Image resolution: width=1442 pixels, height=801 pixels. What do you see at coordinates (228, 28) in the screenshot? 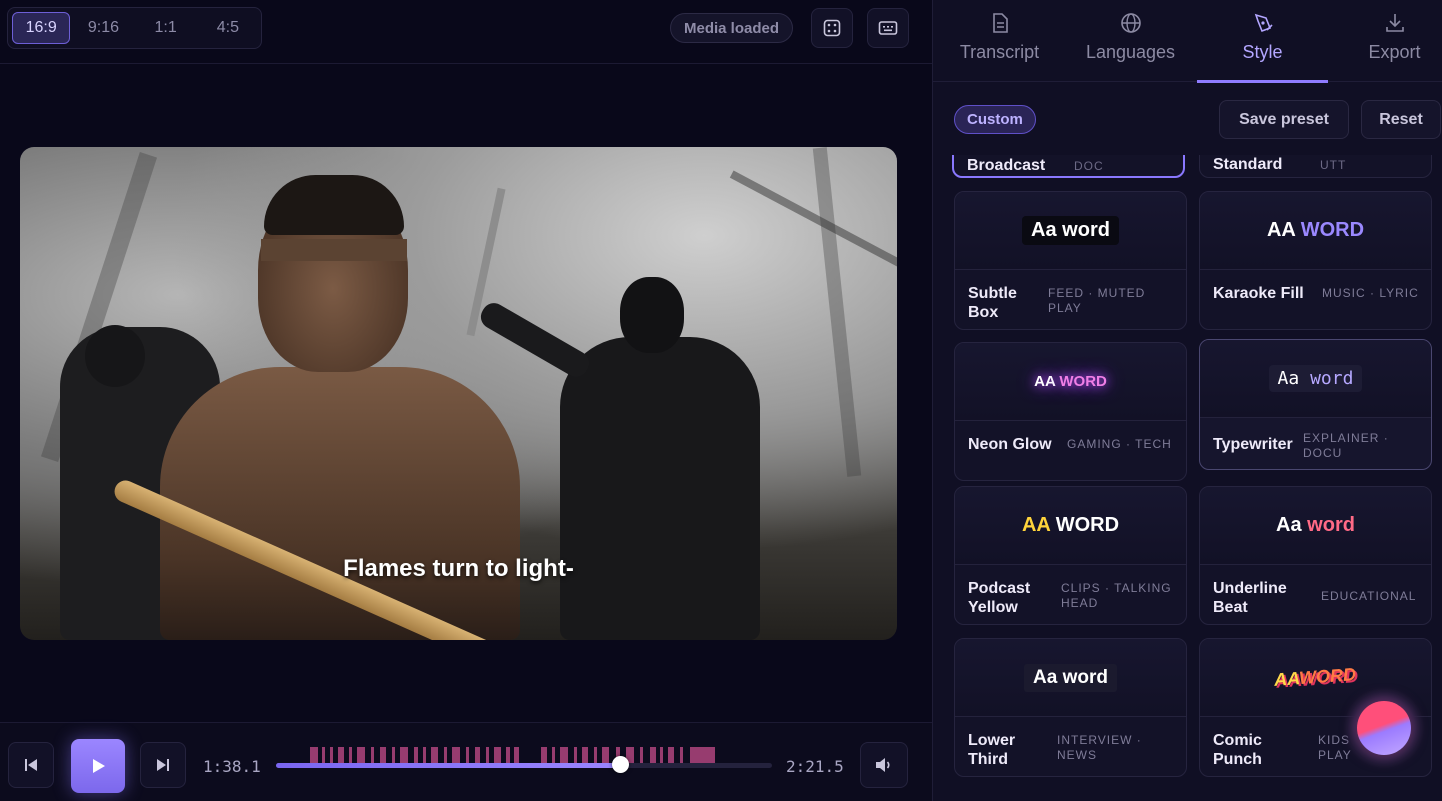
I see `aspect-ratio-4-5: 4:5` at bounding box center [228, 28].